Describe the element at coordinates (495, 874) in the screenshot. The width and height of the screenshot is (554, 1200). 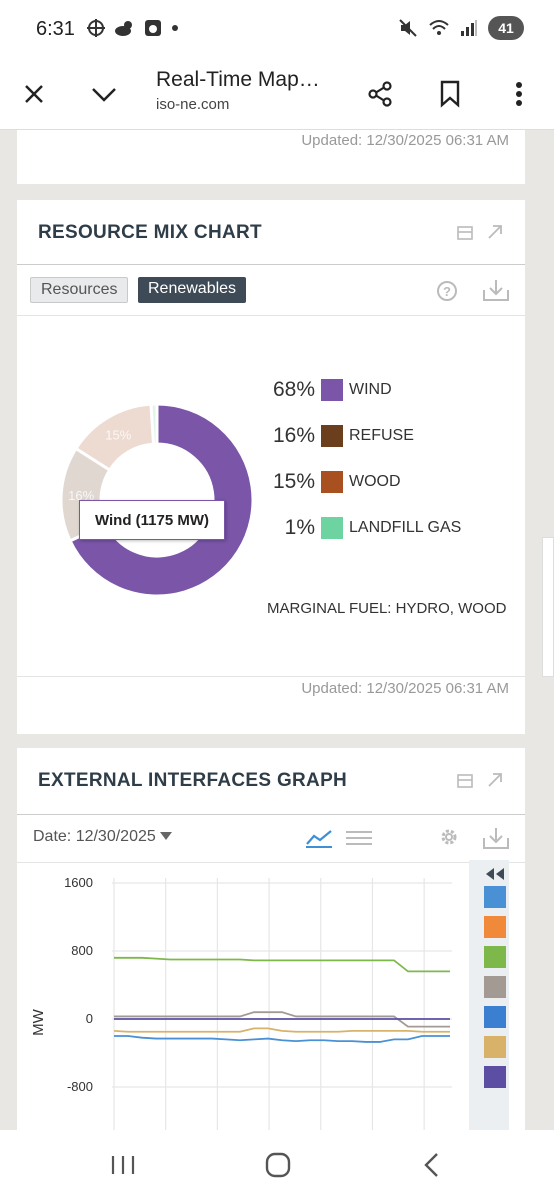
I see `collapse-panel-icon` at that location.